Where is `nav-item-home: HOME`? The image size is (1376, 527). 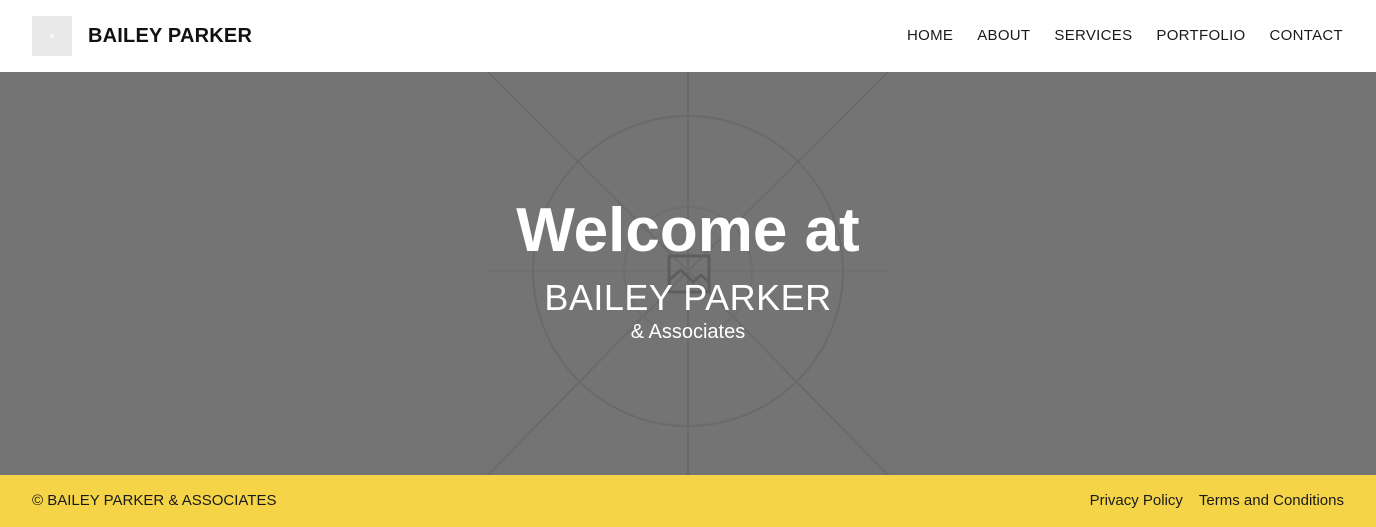
nav-item-home: HOME is located at coordinates (930, 36).